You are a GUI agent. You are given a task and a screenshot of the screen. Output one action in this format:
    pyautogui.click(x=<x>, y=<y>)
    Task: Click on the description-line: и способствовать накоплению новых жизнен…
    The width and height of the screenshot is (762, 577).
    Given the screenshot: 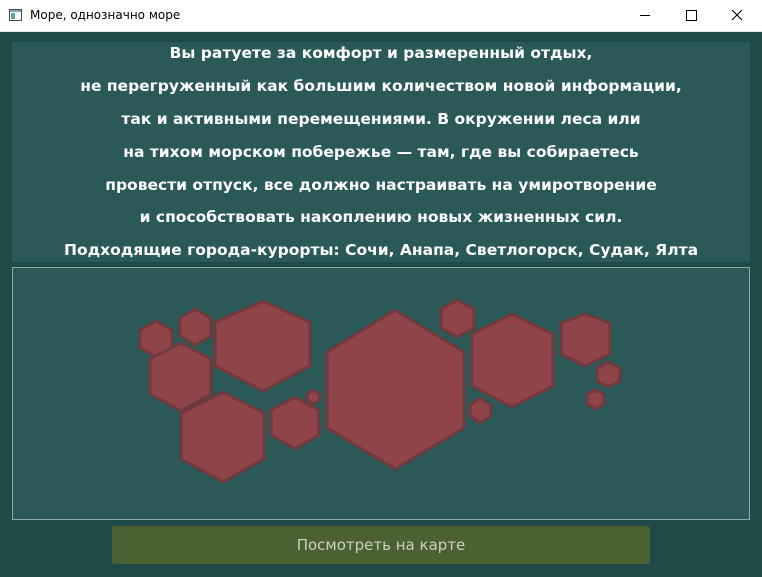 What is the action you would take?
    pyautogui.click(x=381, y=217)
    